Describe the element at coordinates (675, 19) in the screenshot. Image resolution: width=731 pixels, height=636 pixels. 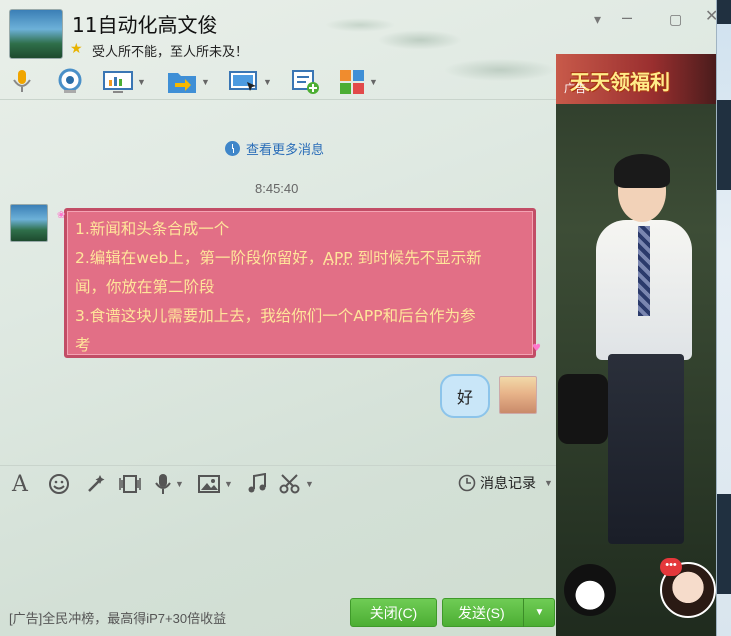
I see `maximize-icon: ▢` at that location.